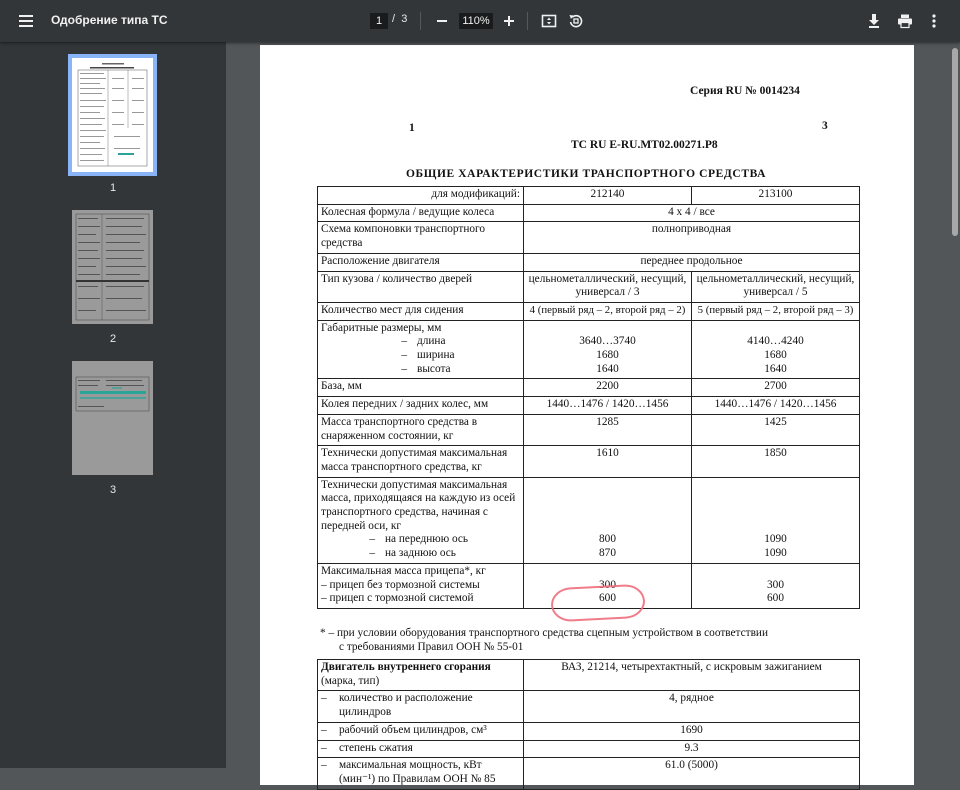  I want to click on table-row: База, мм 2200 2700, so click(588, 388).